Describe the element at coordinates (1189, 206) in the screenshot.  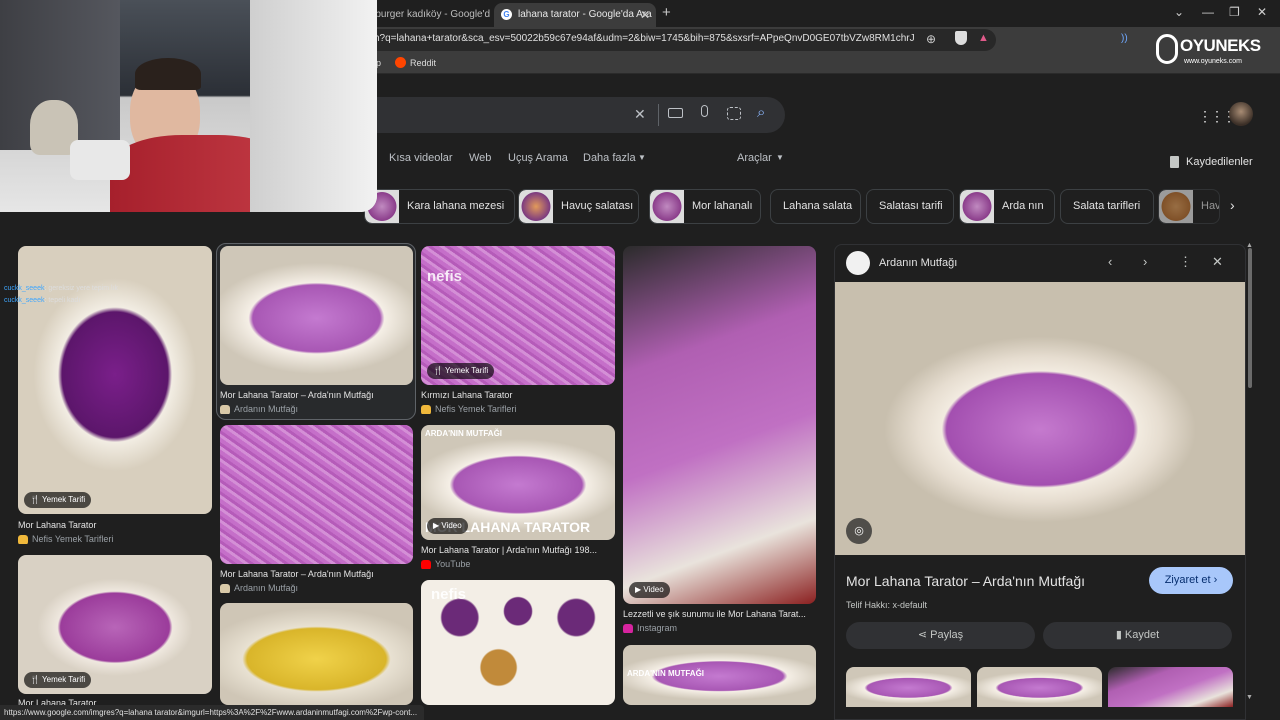
I see `chip-havuc-partial: Hav` at that location.